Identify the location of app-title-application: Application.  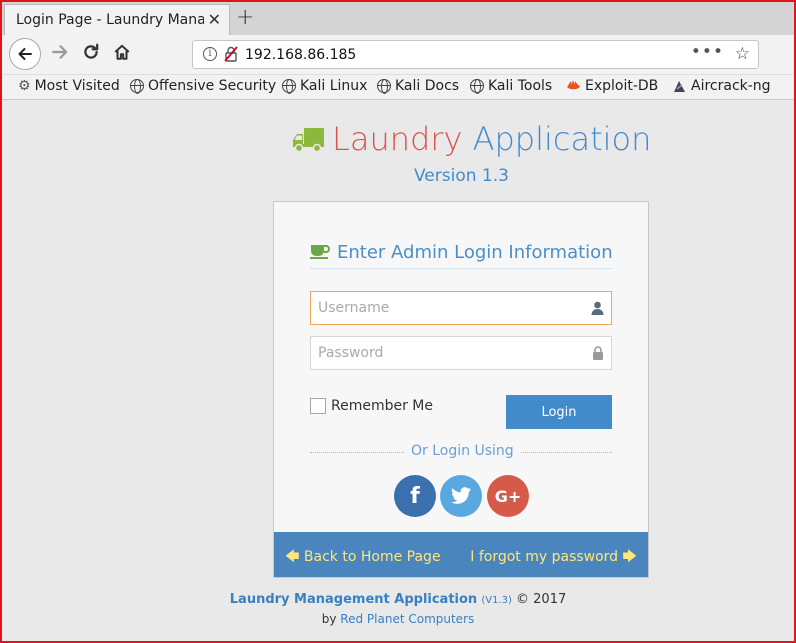
(562, 139).